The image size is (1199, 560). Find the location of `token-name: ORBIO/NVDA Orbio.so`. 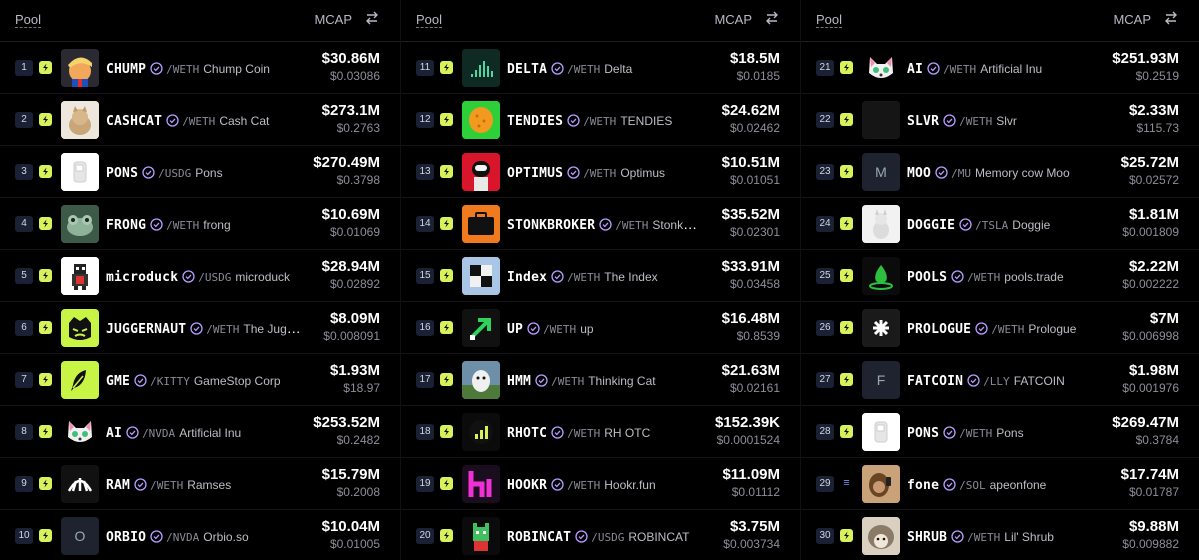

token-name: ORBIO/NVDA Orbio.so is located at coordinates (203, 536).